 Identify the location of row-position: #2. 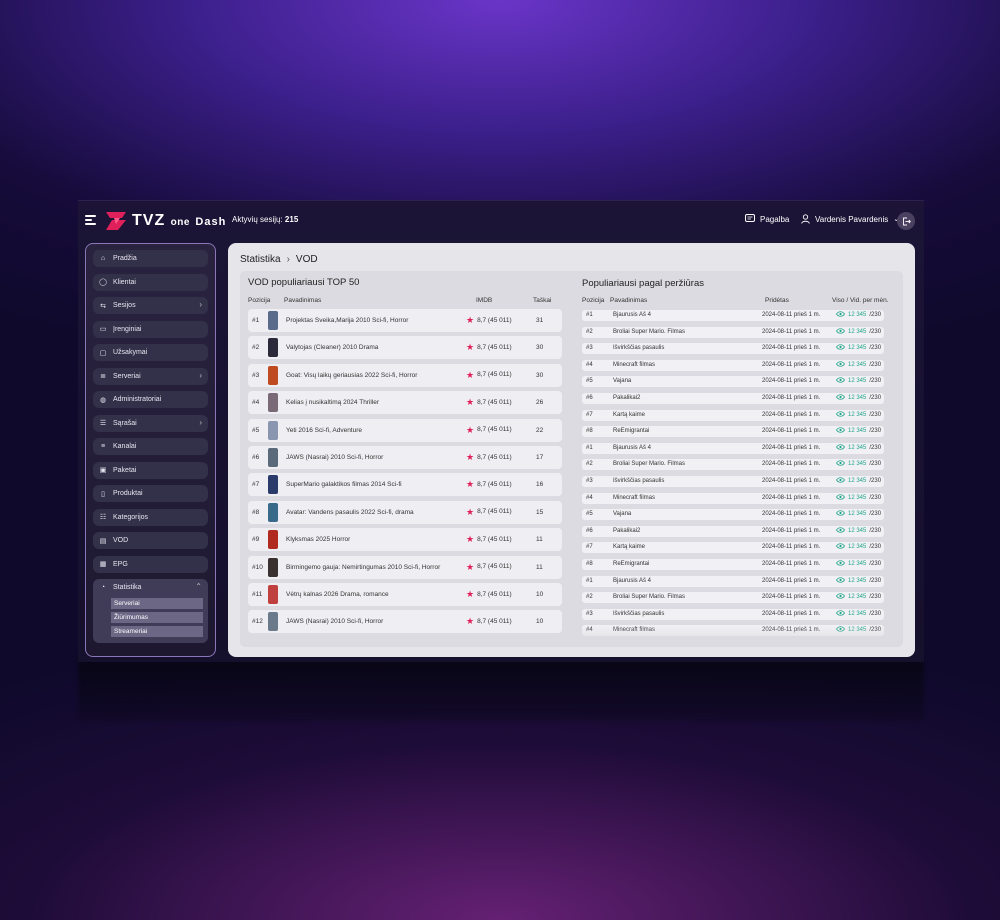
(256, 348).